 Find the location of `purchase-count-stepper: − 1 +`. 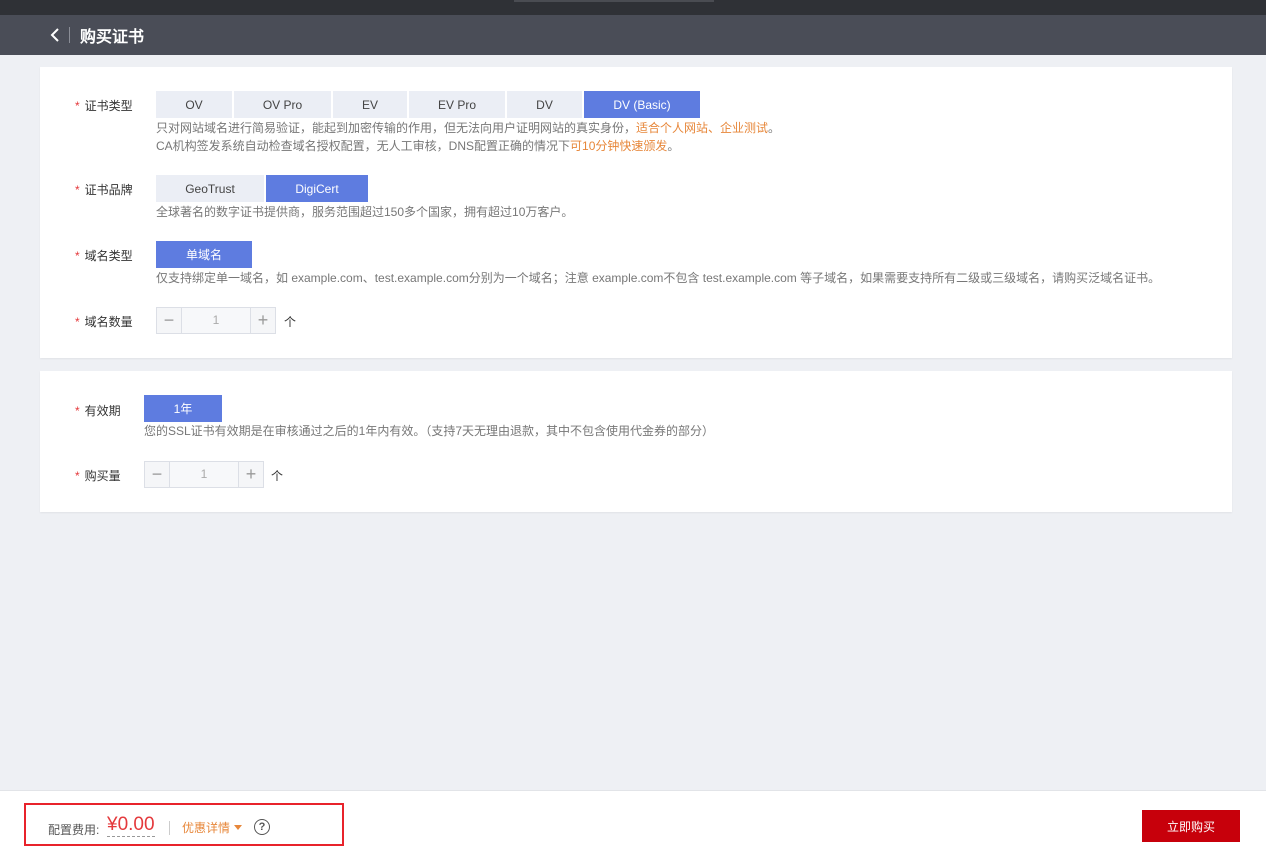

purchase-count-stepper: − 1 + is located at coordinates (204, 474).